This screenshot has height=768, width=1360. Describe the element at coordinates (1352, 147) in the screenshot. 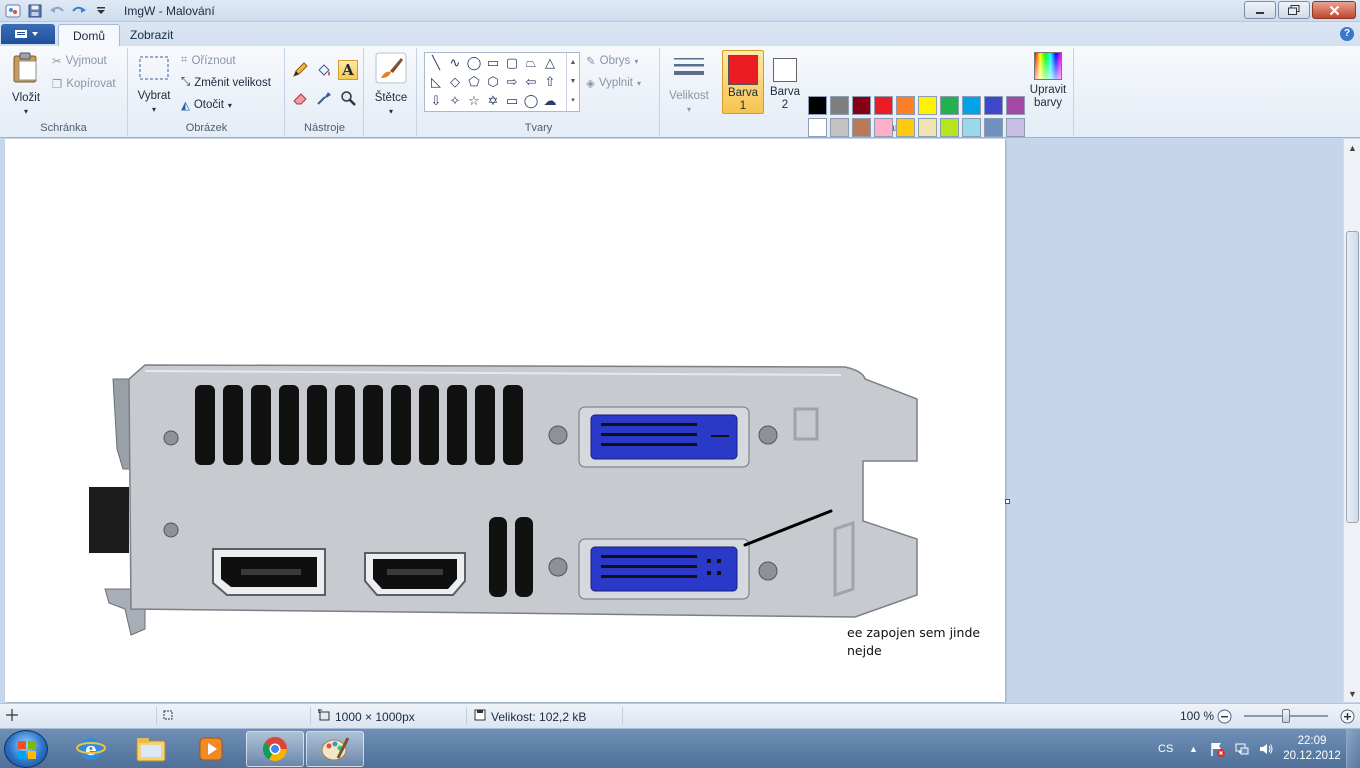

I see `scroll-up-arrow-icon: ▲` at that location.